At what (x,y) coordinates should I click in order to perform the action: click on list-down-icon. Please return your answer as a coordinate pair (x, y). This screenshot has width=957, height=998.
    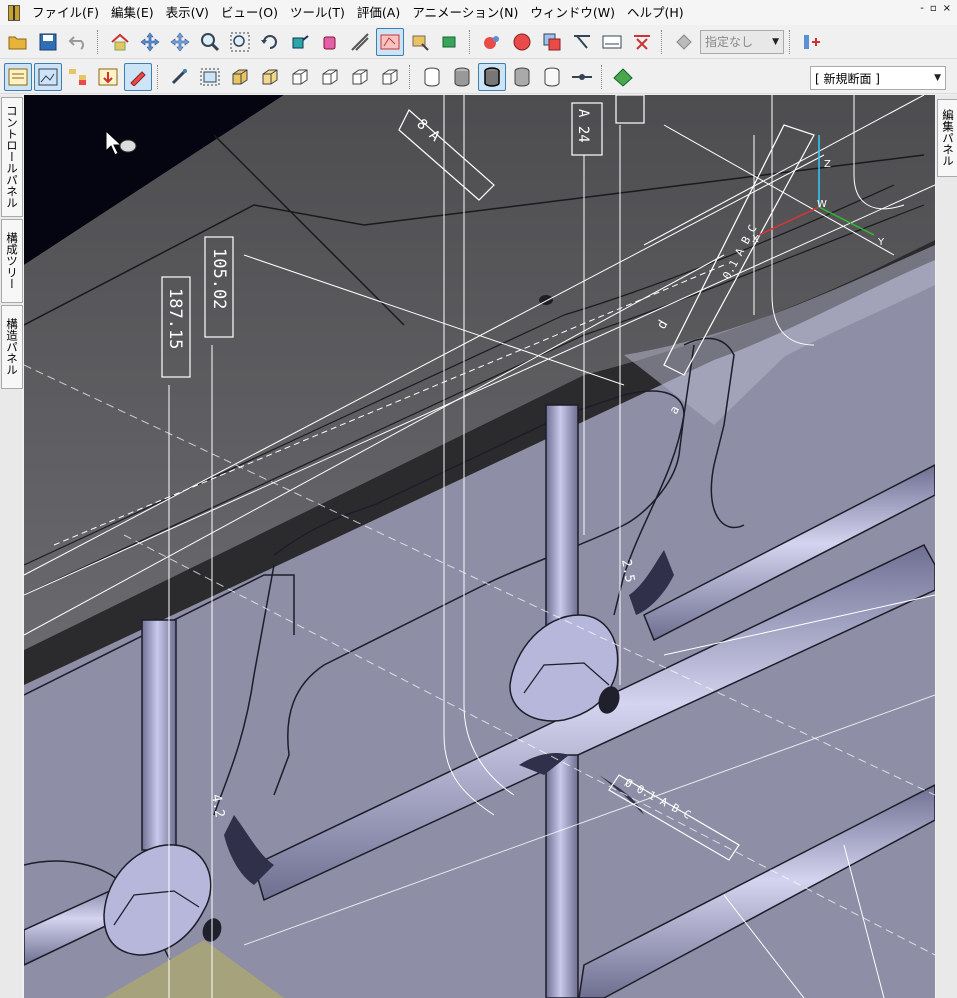
    Looking at the image, I should click on (108, 76).